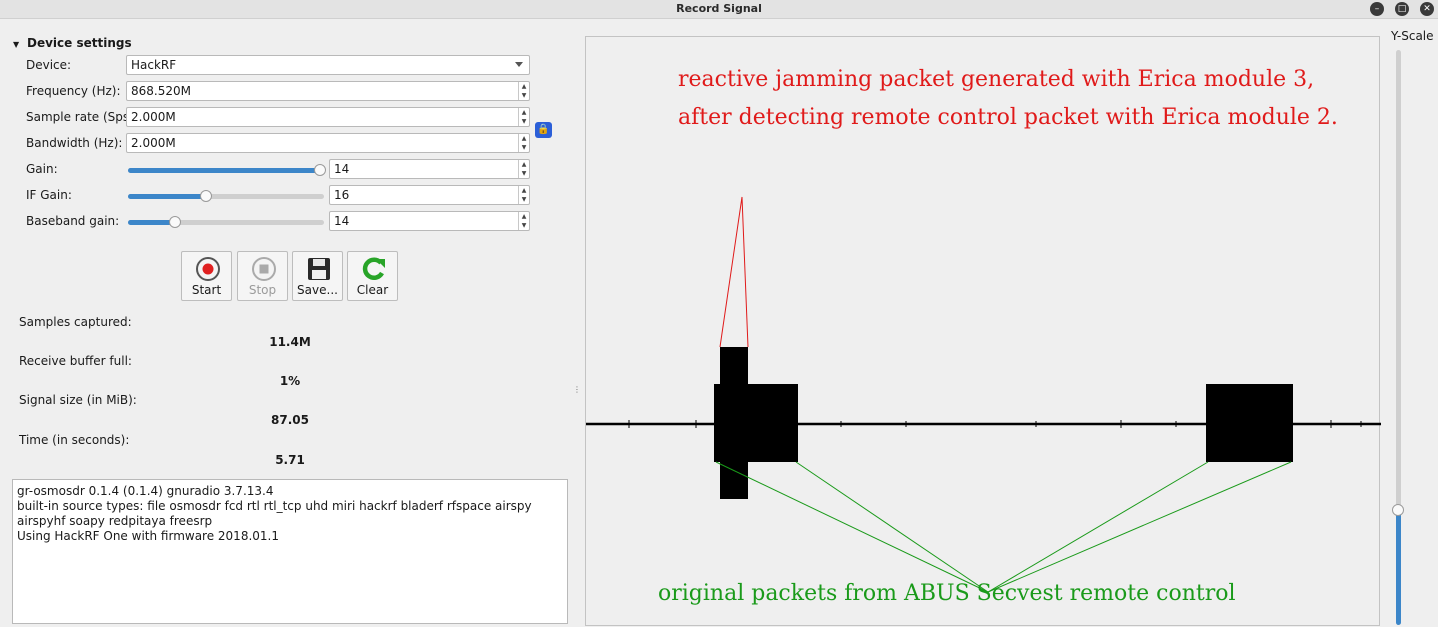 This screenshot has width=1438, height=627. What do you see at coordinates (519, 64) in the screenshot?
I see `chevron-down-icon` at bounding box center [519, 64].